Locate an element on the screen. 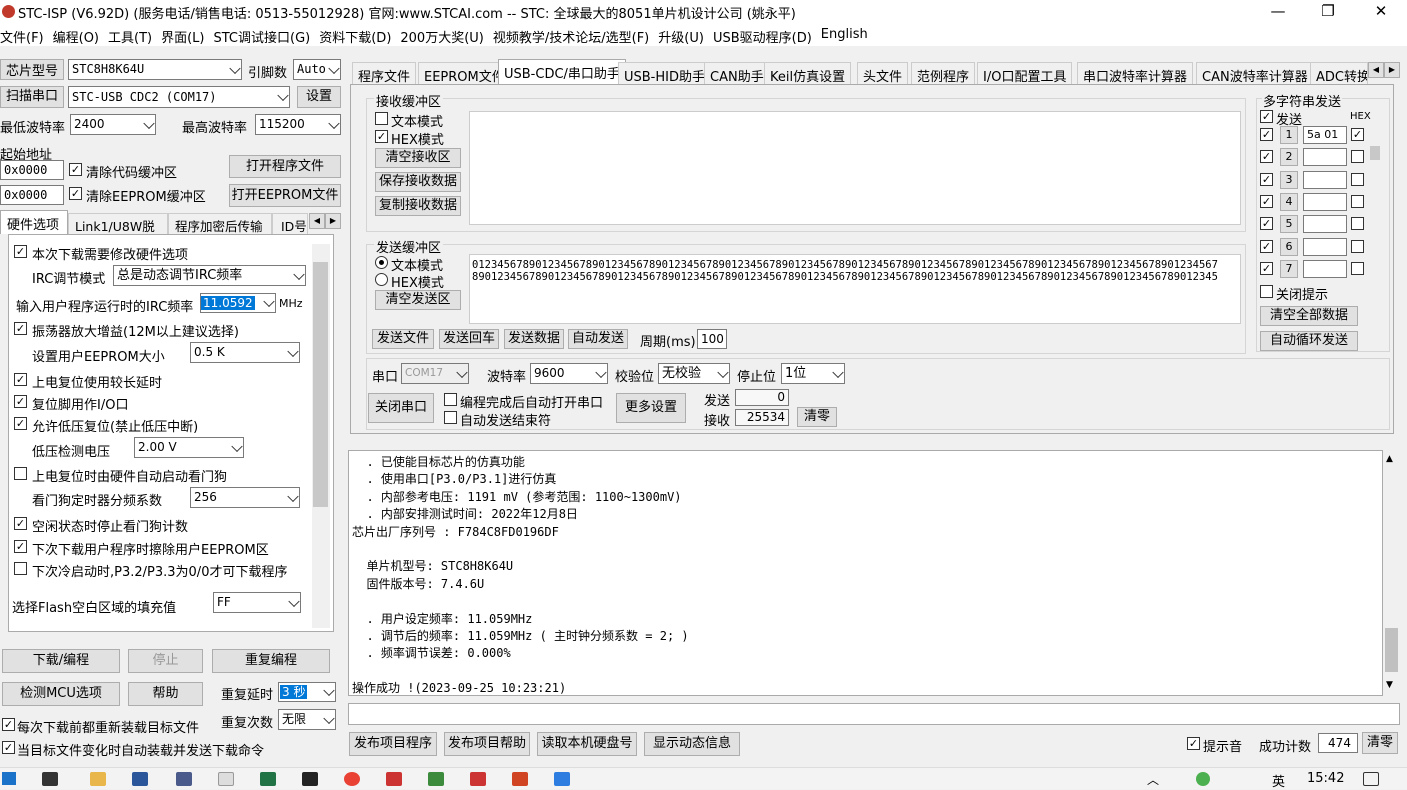  send-data-button: 发送数据 is located at coordinates (534, 339).